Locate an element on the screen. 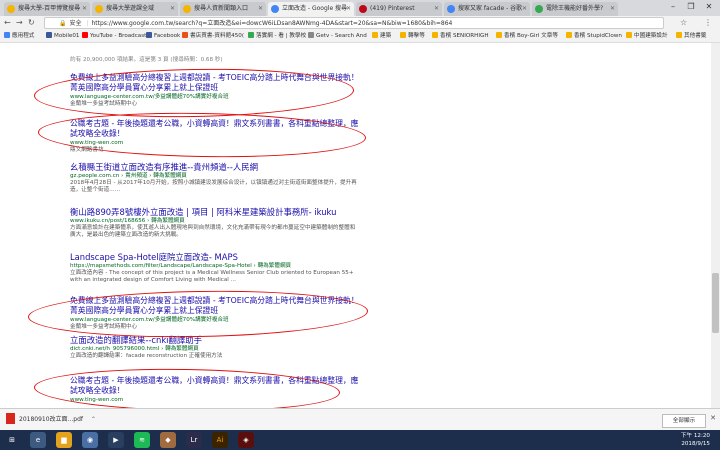 This screenshot has width=720, height=450. scrollbar-thumb is located at coordinates (715, 303).